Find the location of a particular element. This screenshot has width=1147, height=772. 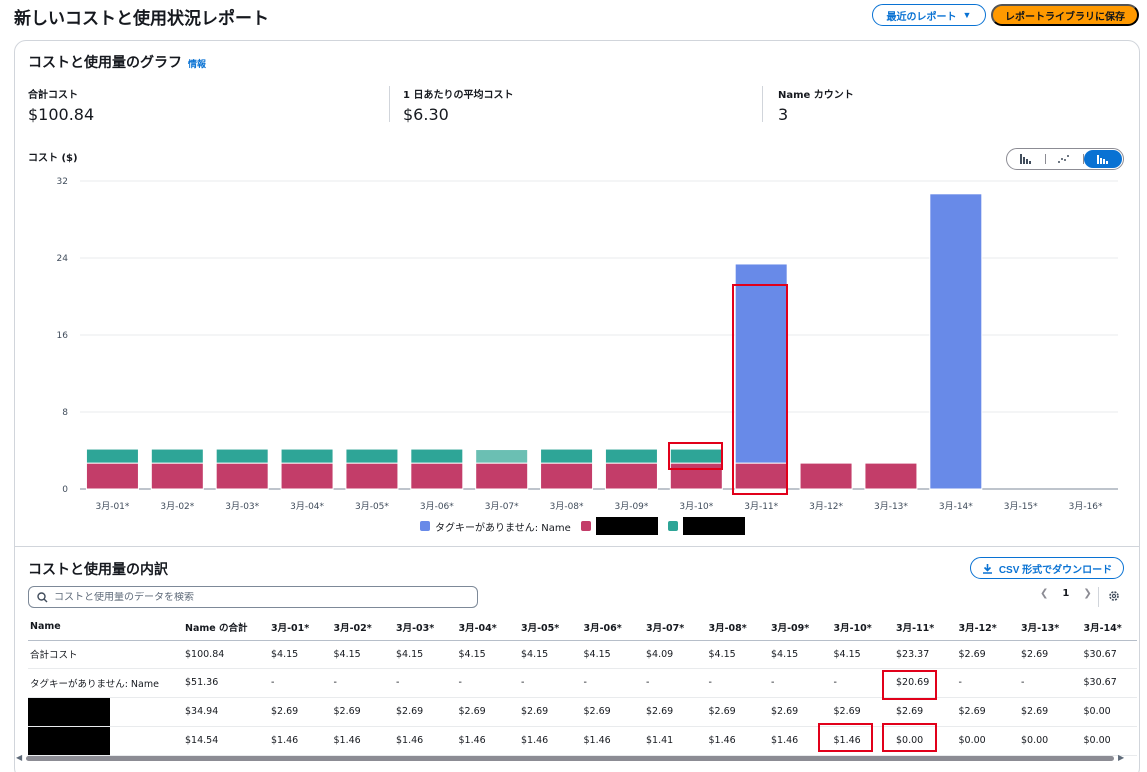

table-cell: $51.36 is located at coordinates (226, 683).